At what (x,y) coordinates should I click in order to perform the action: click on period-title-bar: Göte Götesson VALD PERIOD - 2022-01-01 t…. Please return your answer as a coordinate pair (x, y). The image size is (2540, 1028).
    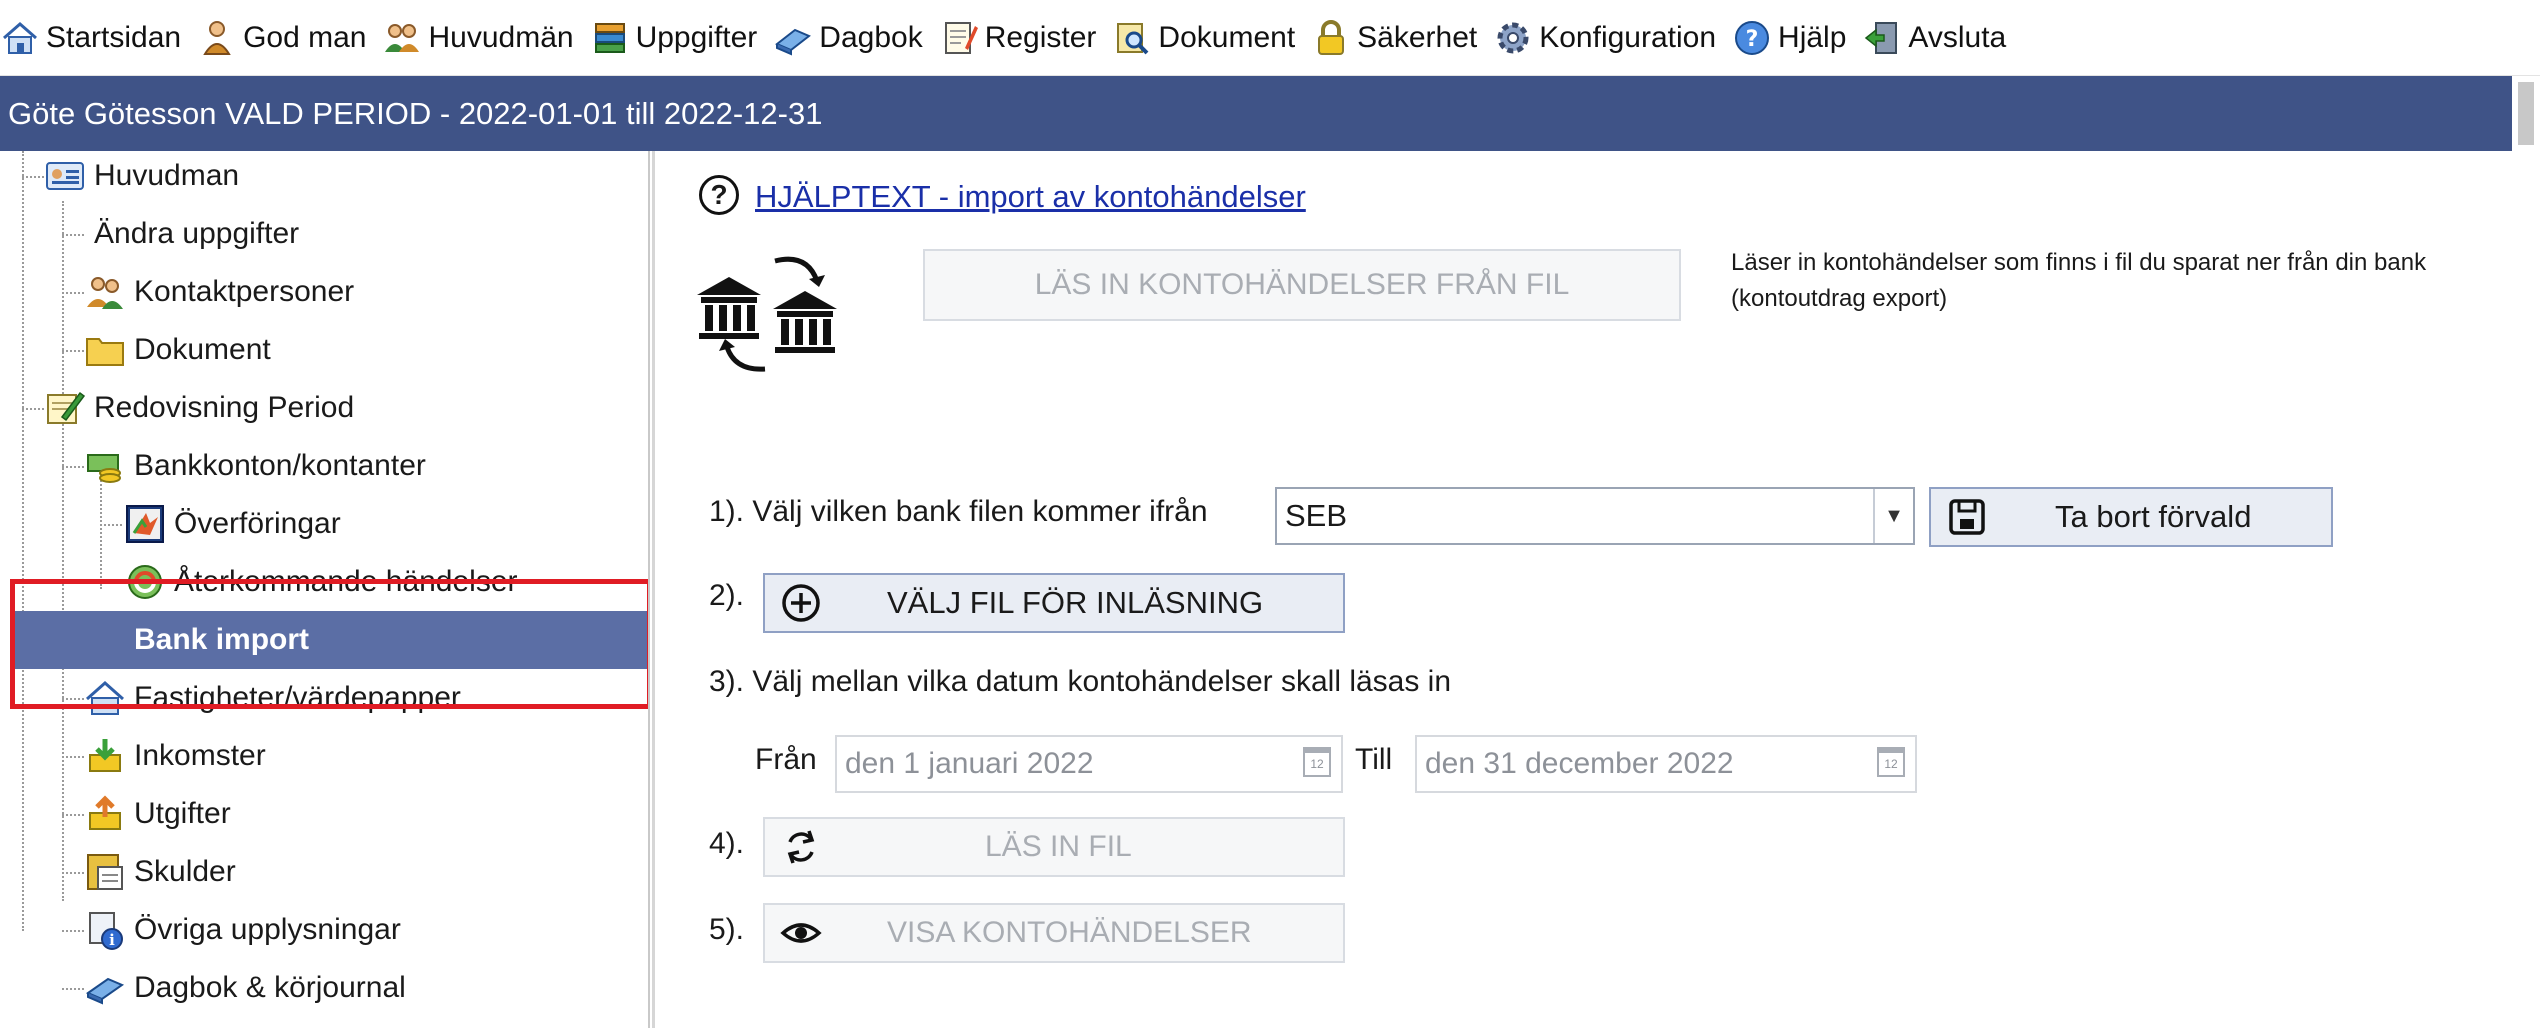
    Looking at the image, I should click on (1270, 113).